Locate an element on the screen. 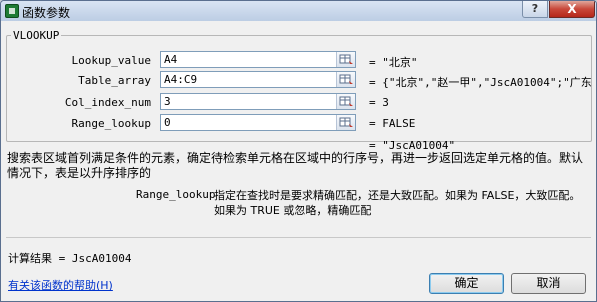 The width and height of the screenshot is (597, 302). lookup-value-input is located at coordinates (247, 59).